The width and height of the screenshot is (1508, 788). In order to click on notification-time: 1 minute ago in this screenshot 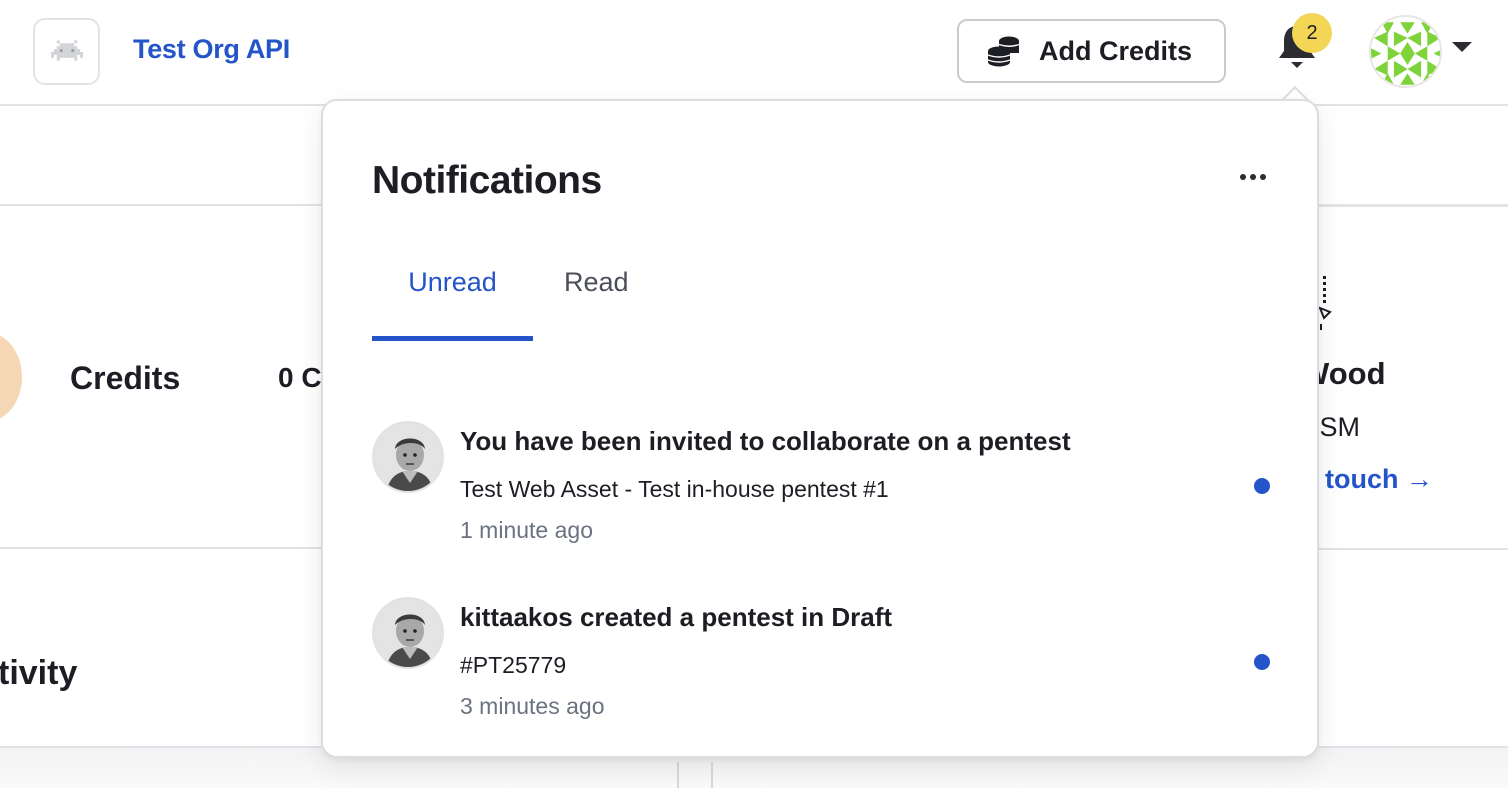, I will do `click(526, 530)`.